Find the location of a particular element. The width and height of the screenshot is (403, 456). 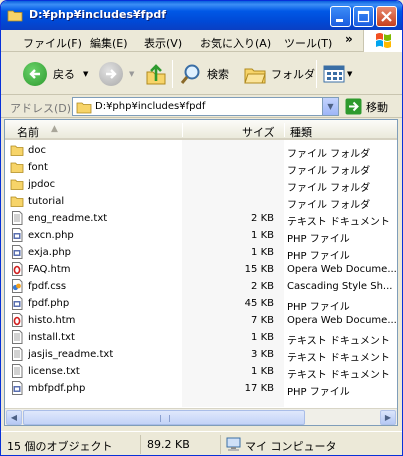

column-header-size: サイズ is located at coordinates (258, 132).